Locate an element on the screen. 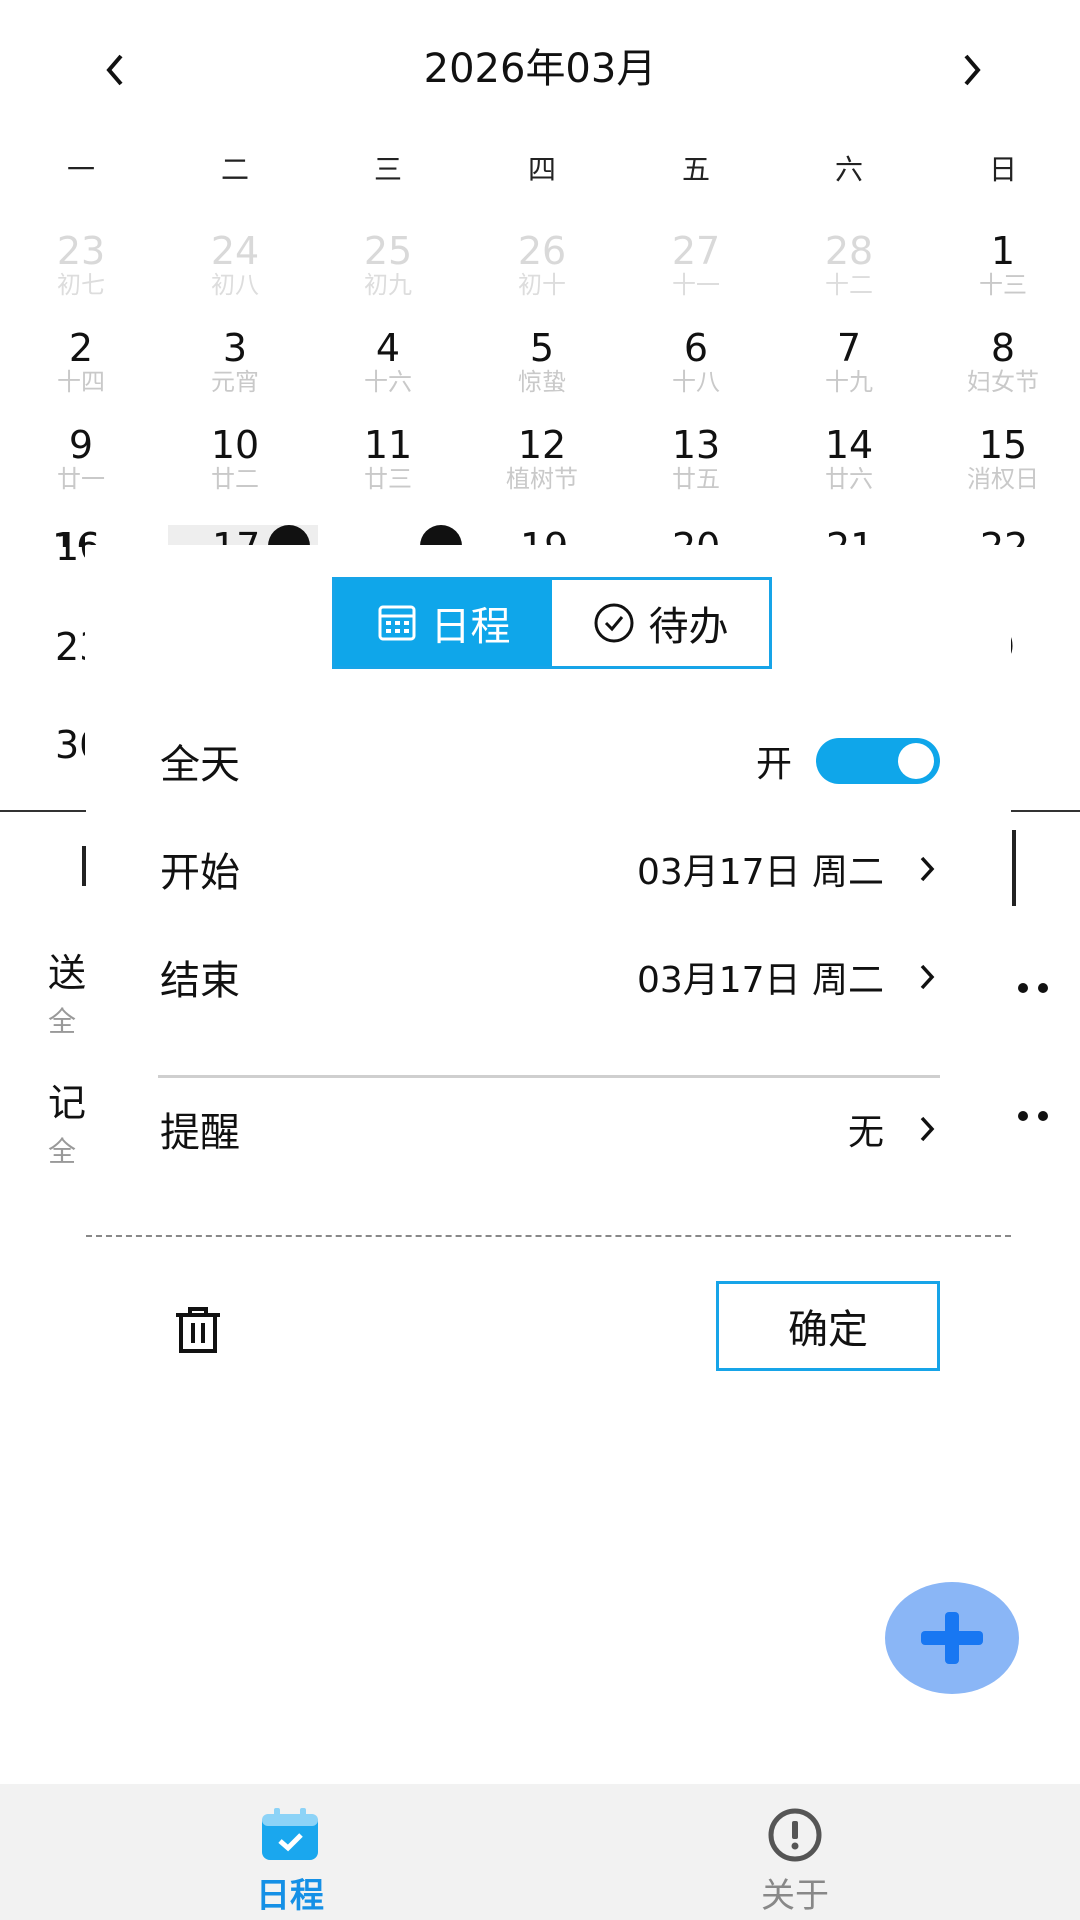  calendar-day-cell: 26 初十 is located at coordinates (542, 278).